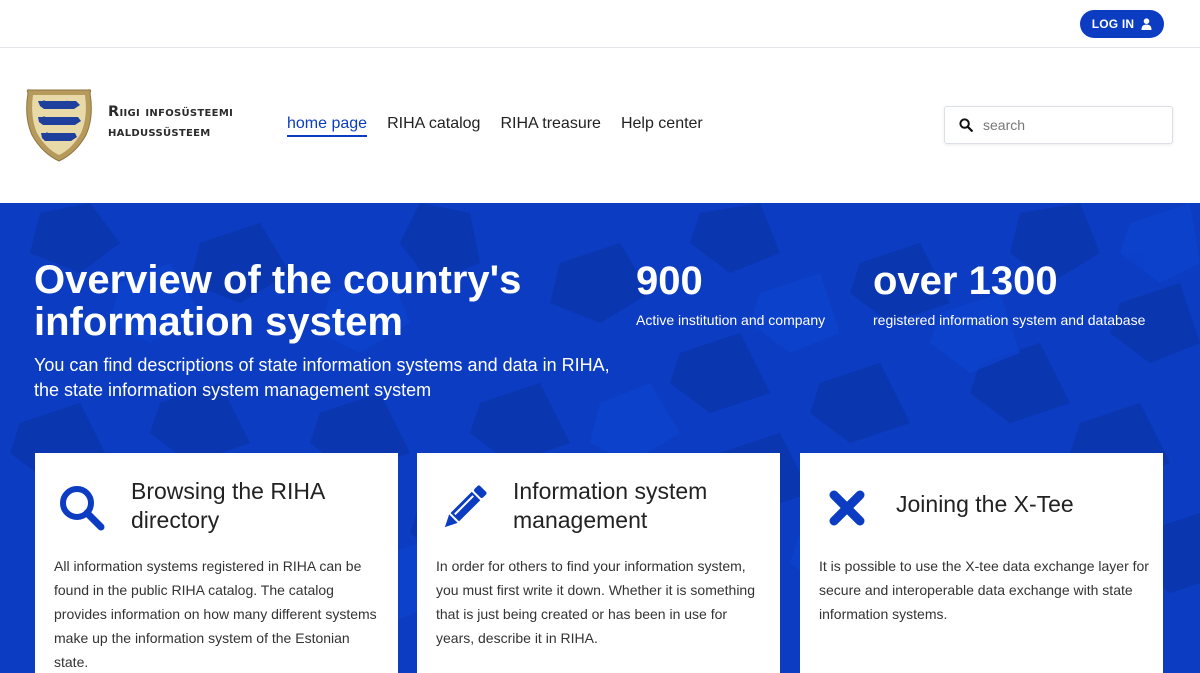 This screenshot has width=1200, height=673. What do you see at coordinates (171, 112) in the screenshot?
I see `logo-line-1: Riigi infosüsteemi` at bounding box center [171, 112].